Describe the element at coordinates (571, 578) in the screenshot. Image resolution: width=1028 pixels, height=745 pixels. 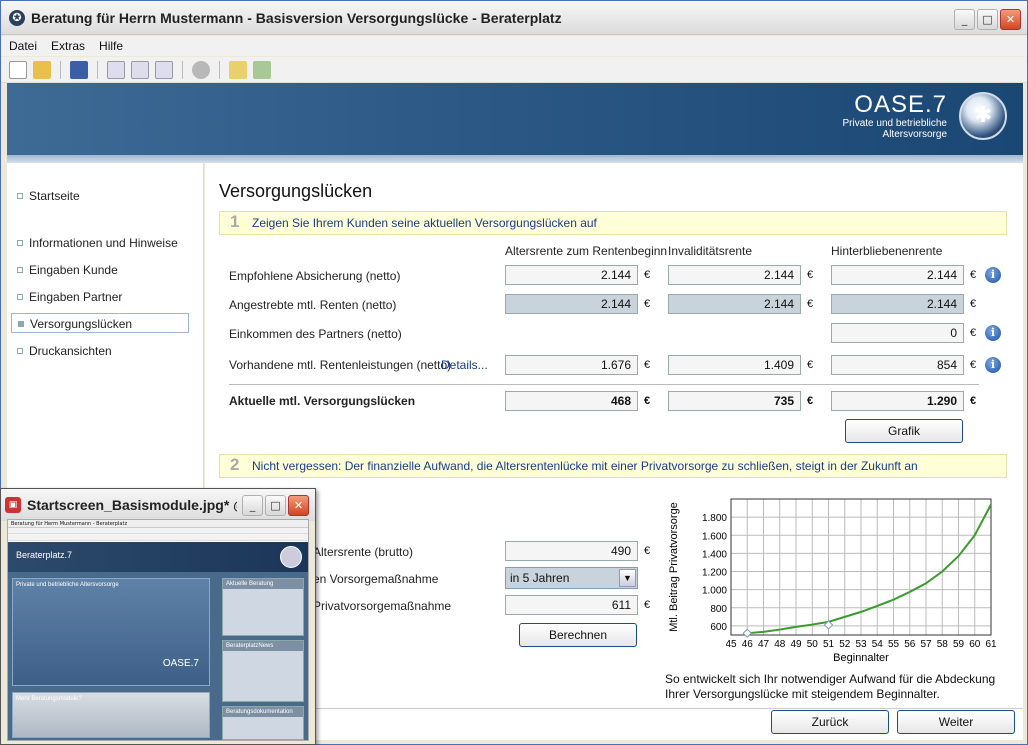
I see `beginn-select: in 5 Jahren ▼` at that location.